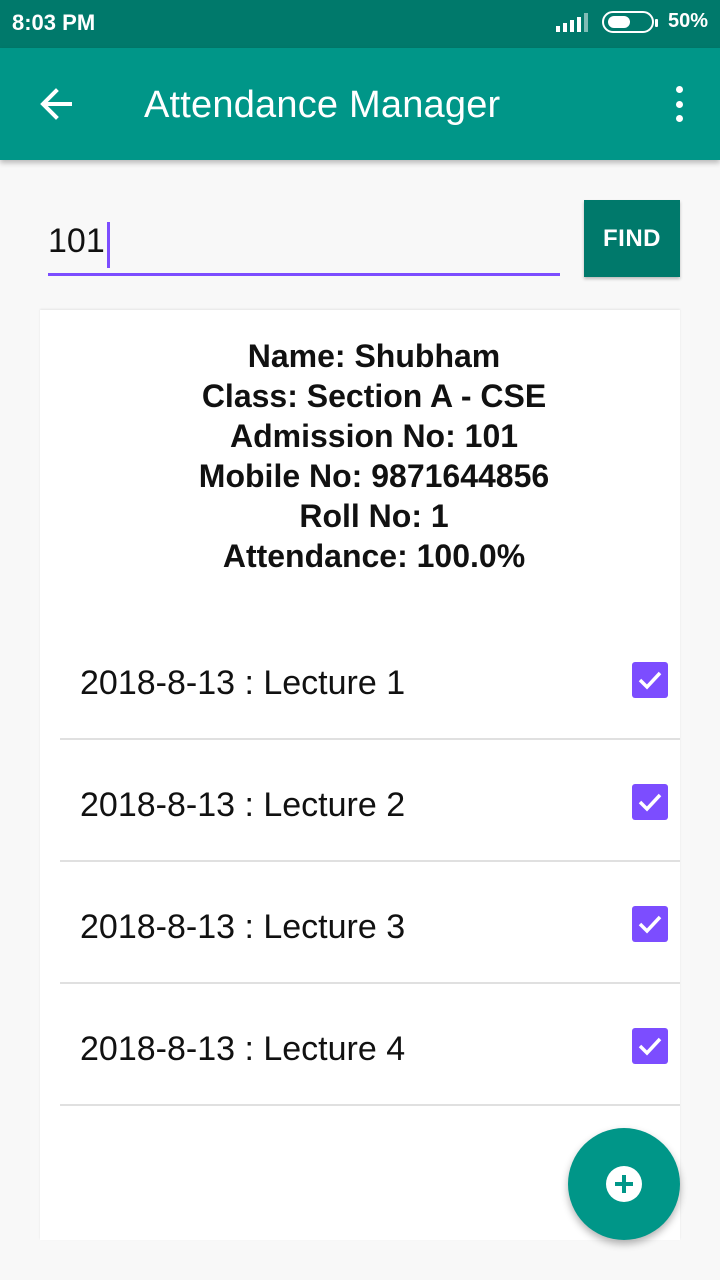  Describe the element at coordinates (374, 516) in the screenshot. I see `student-roll: Roll No: 1` at that location.